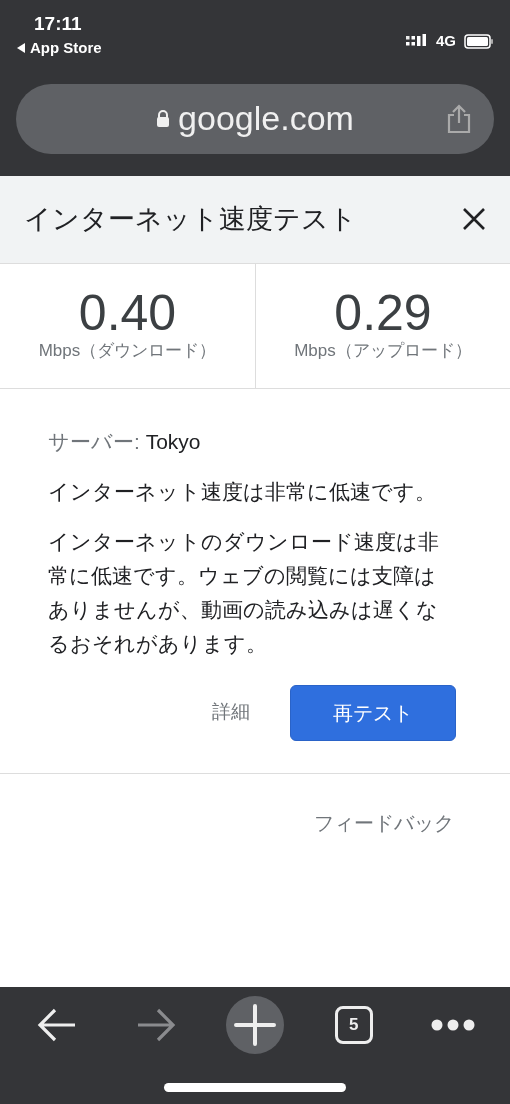 This screenshot has height=1104, width=510. Describe the element at coordinates (383, 312) in the screenshot. I see `speed-value: 0.29` at that location.